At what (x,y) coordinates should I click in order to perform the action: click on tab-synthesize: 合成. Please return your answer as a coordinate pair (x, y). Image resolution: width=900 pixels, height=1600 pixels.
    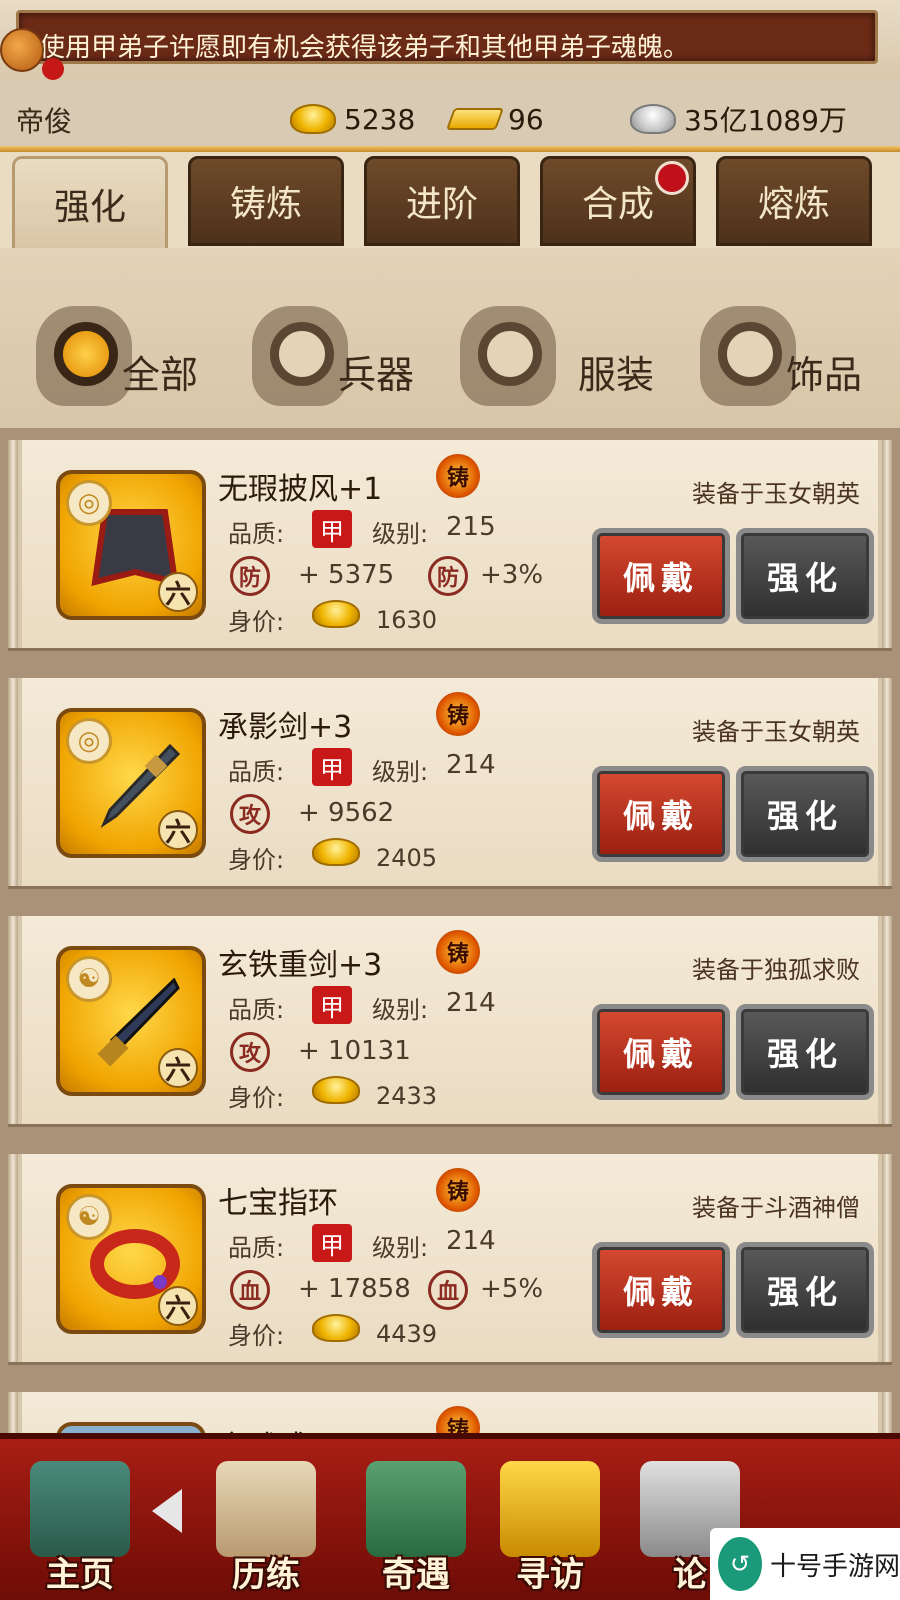
    Looking at the image, I should click on (618, 201).